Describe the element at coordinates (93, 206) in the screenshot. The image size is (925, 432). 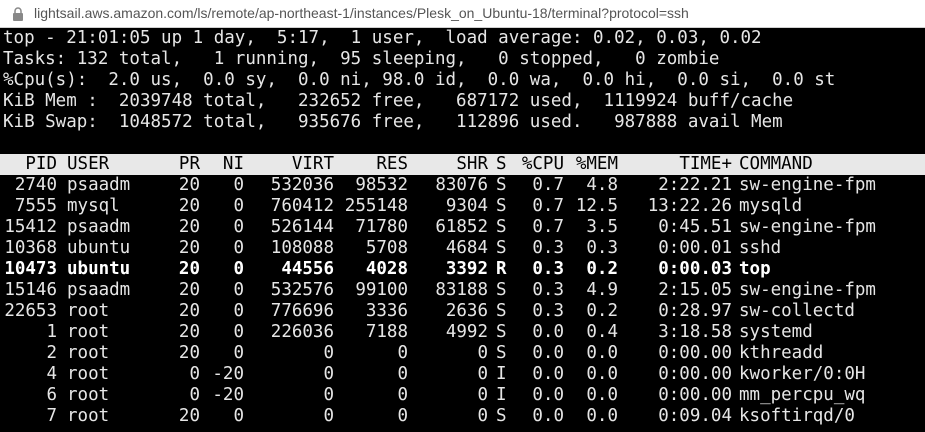
I see `cell-user: mysql` at that location.